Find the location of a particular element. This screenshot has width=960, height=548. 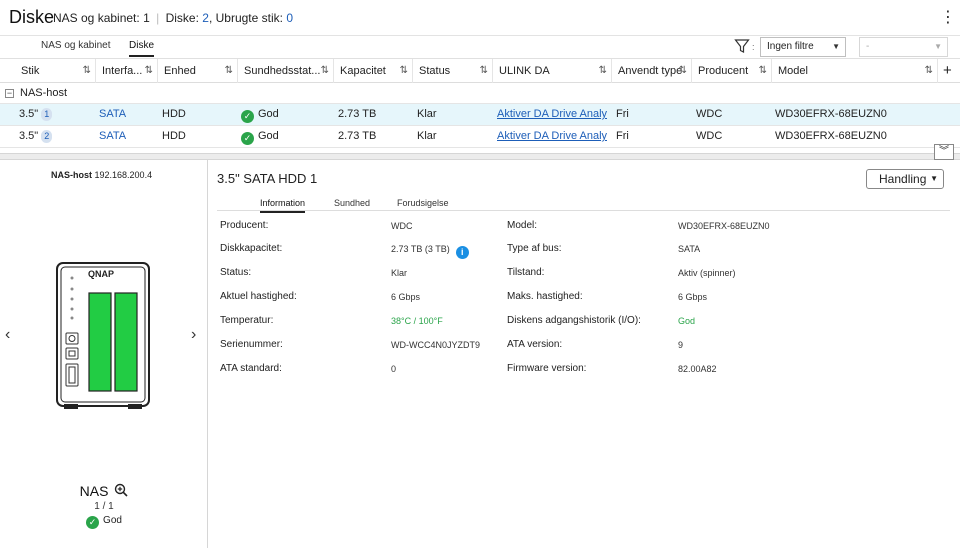

column-header-slot: Stik ⇅ is located at coordinates (55, 71).